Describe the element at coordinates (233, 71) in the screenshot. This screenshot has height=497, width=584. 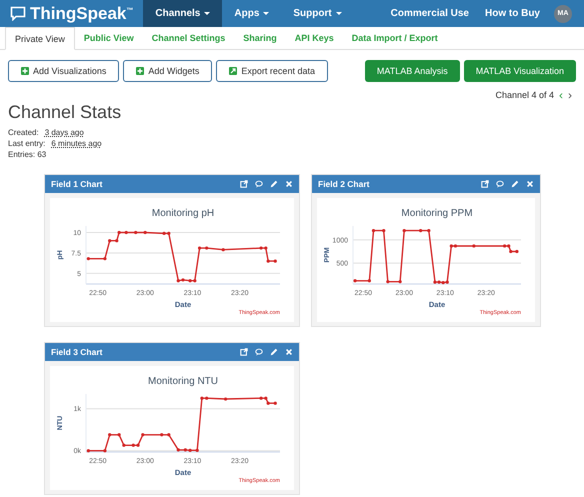
I see `export-icon` at that location.